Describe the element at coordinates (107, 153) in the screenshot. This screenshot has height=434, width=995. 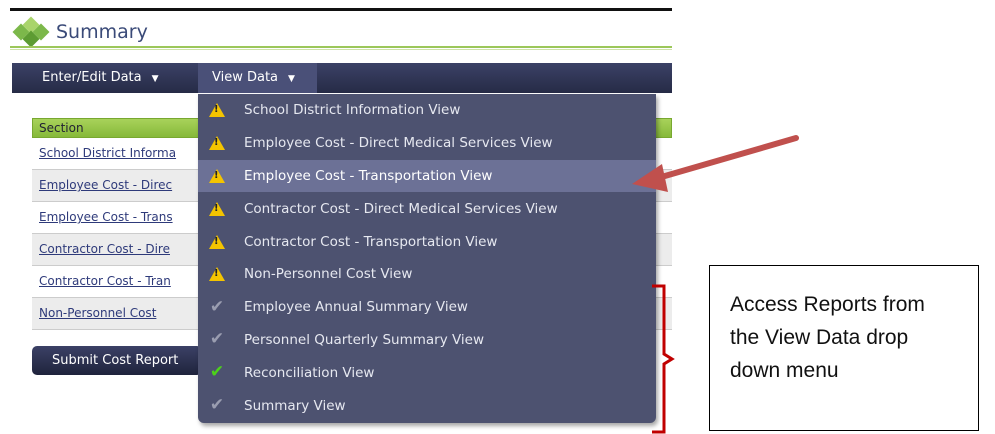
I see `section-link: School District Informa` at that location.